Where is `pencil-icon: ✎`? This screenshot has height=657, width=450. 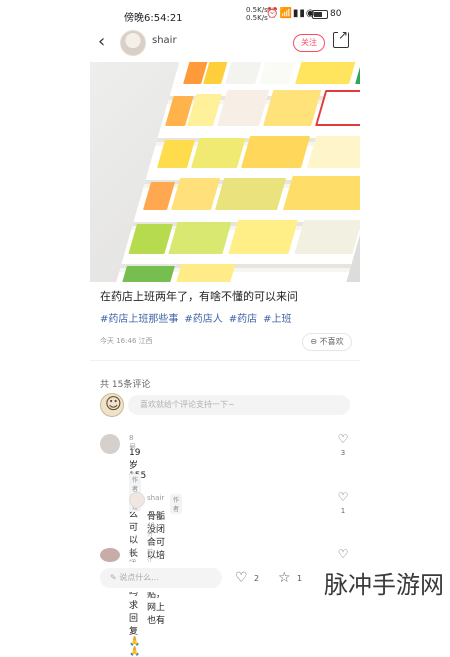 pencil-icon: ✎ is located at coordinates (113, 577).